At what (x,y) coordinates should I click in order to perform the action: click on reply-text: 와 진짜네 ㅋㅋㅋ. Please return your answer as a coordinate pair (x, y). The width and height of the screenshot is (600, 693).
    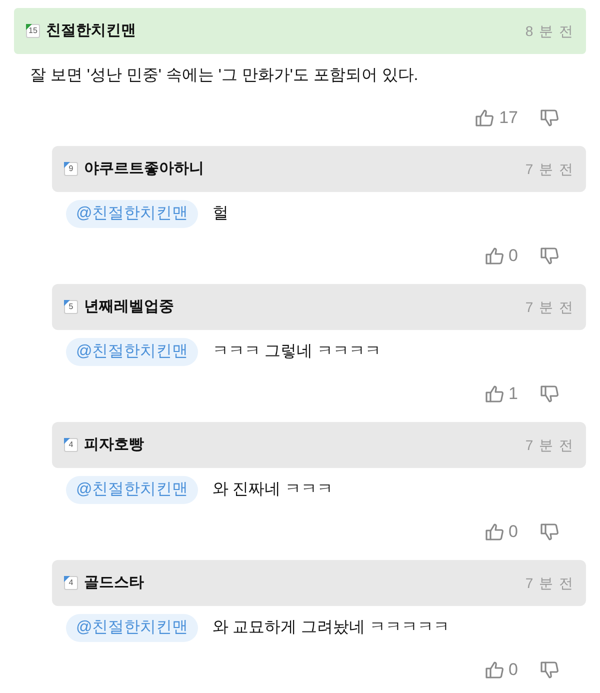
    Looking at the image, I should click on (273, 490).